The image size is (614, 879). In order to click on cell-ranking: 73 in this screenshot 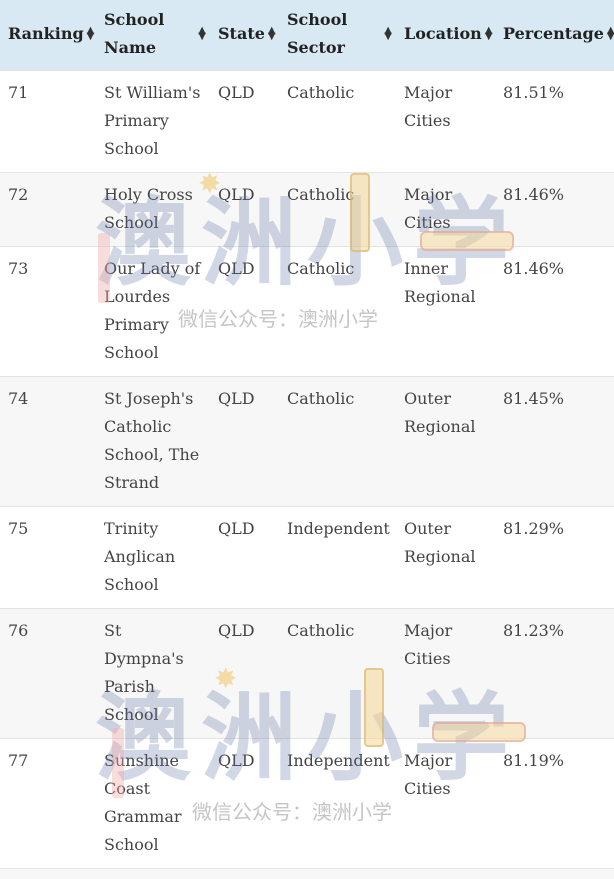, I will do `click(48, 312)`.